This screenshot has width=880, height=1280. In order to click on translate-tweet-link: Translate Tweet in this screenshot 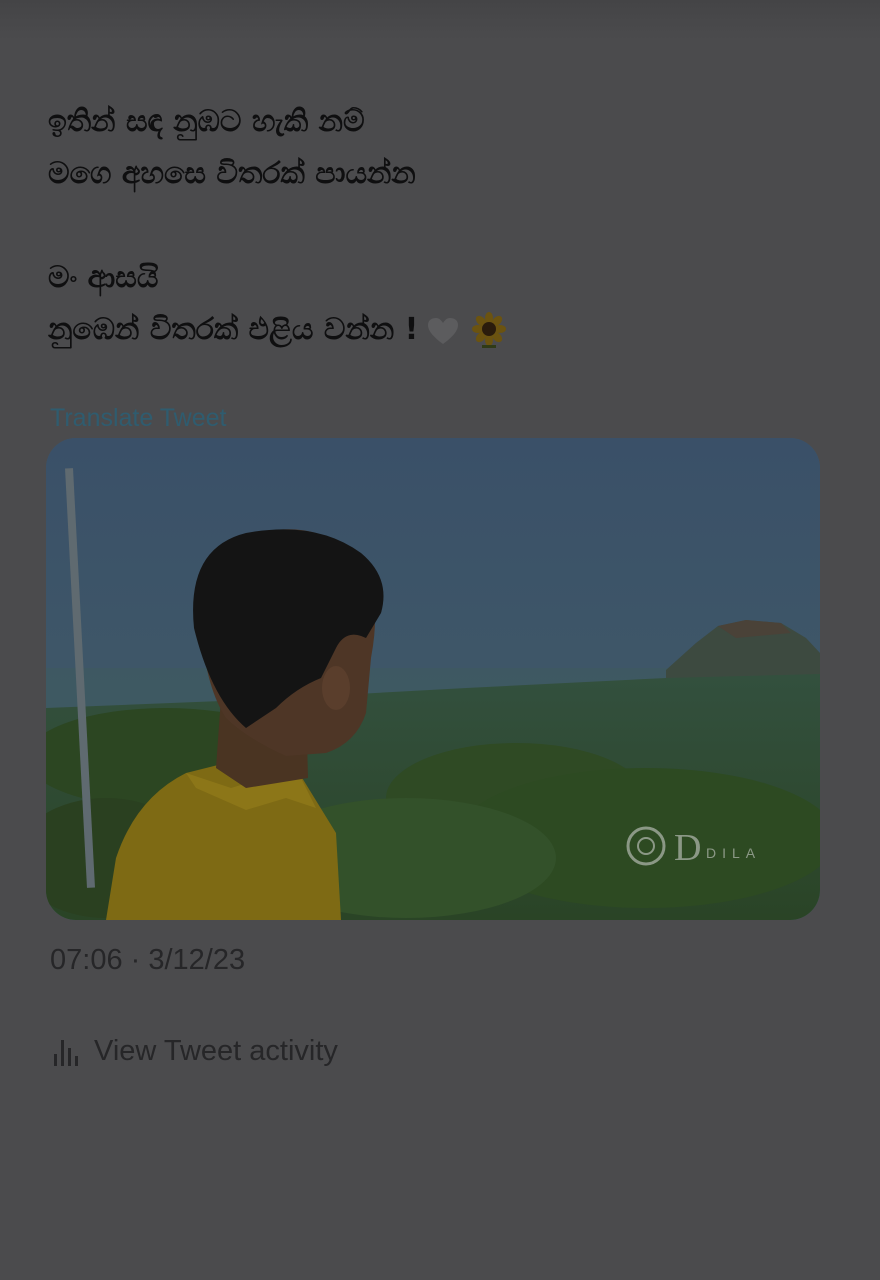, I will do `click(138, 418)`.